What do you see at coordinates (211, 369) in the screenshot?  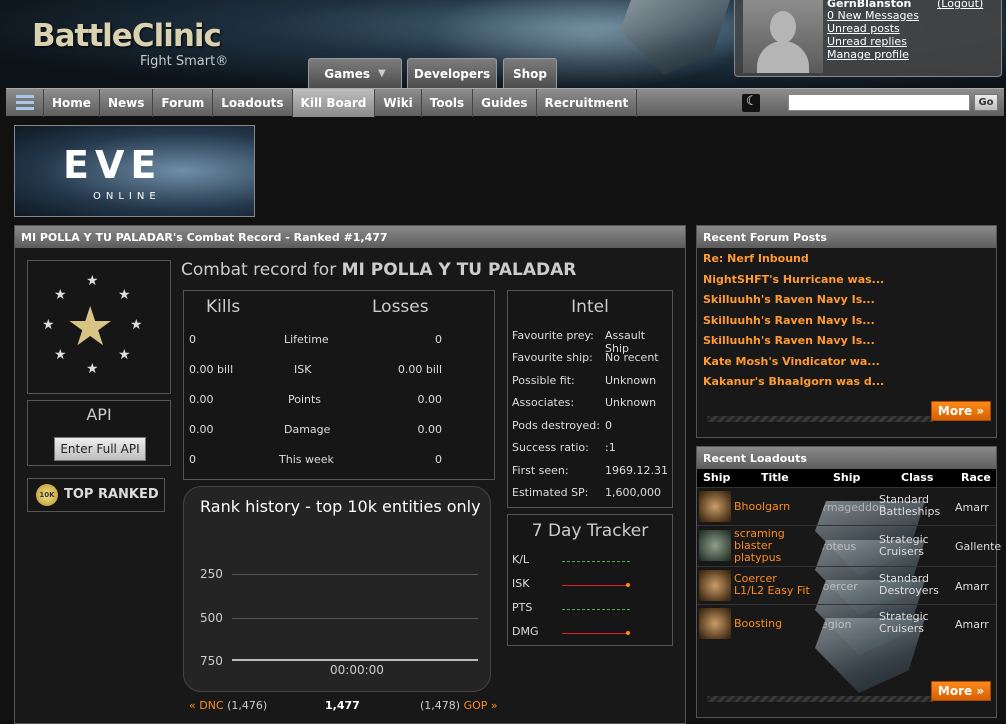 I see `kills-value: 0.00 bill` at bounding box center [211, 369].